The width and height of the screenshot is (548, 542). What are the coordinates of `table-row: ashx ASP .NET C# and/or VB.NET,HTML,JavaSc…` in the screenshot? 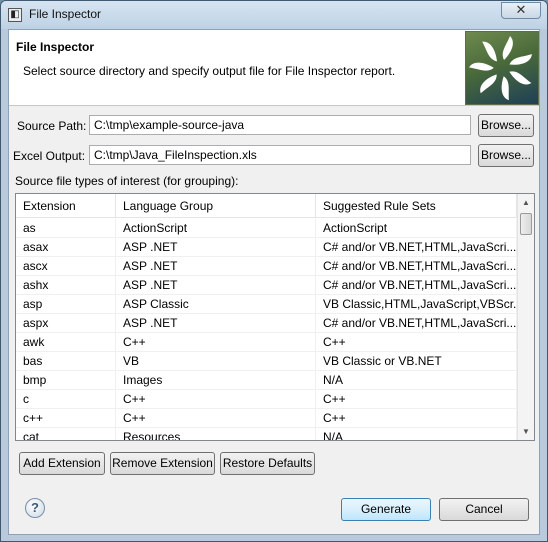 It's located at (266, 285).